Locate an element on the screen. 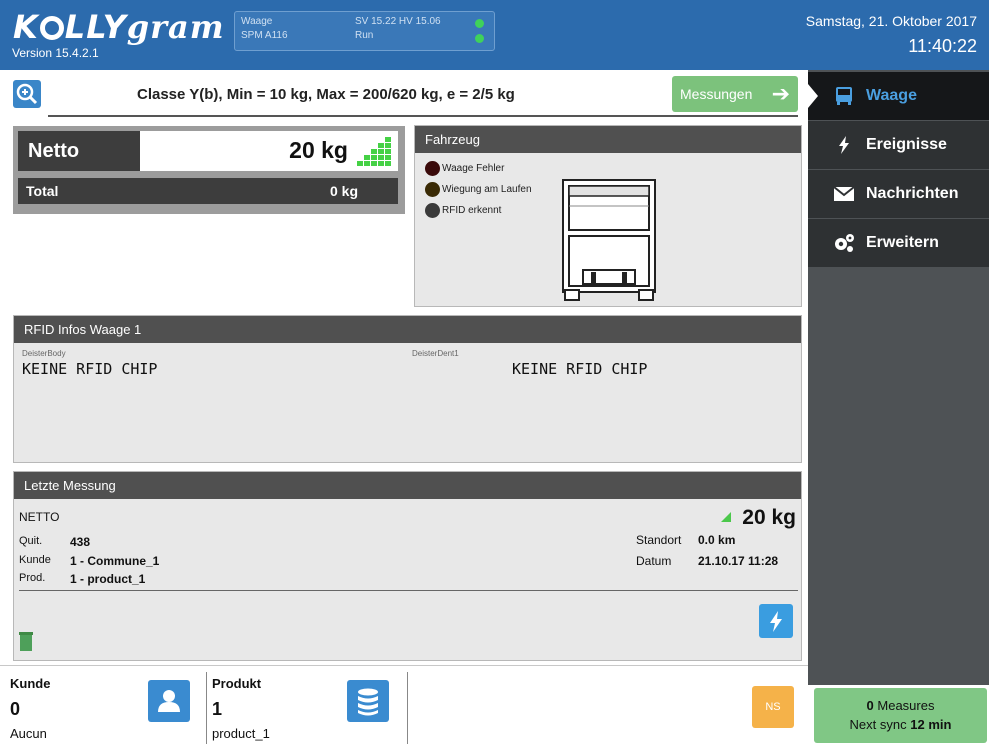  rfid-panel-title: RFID Infos Waage 1 is located at coordinates (407, 329).